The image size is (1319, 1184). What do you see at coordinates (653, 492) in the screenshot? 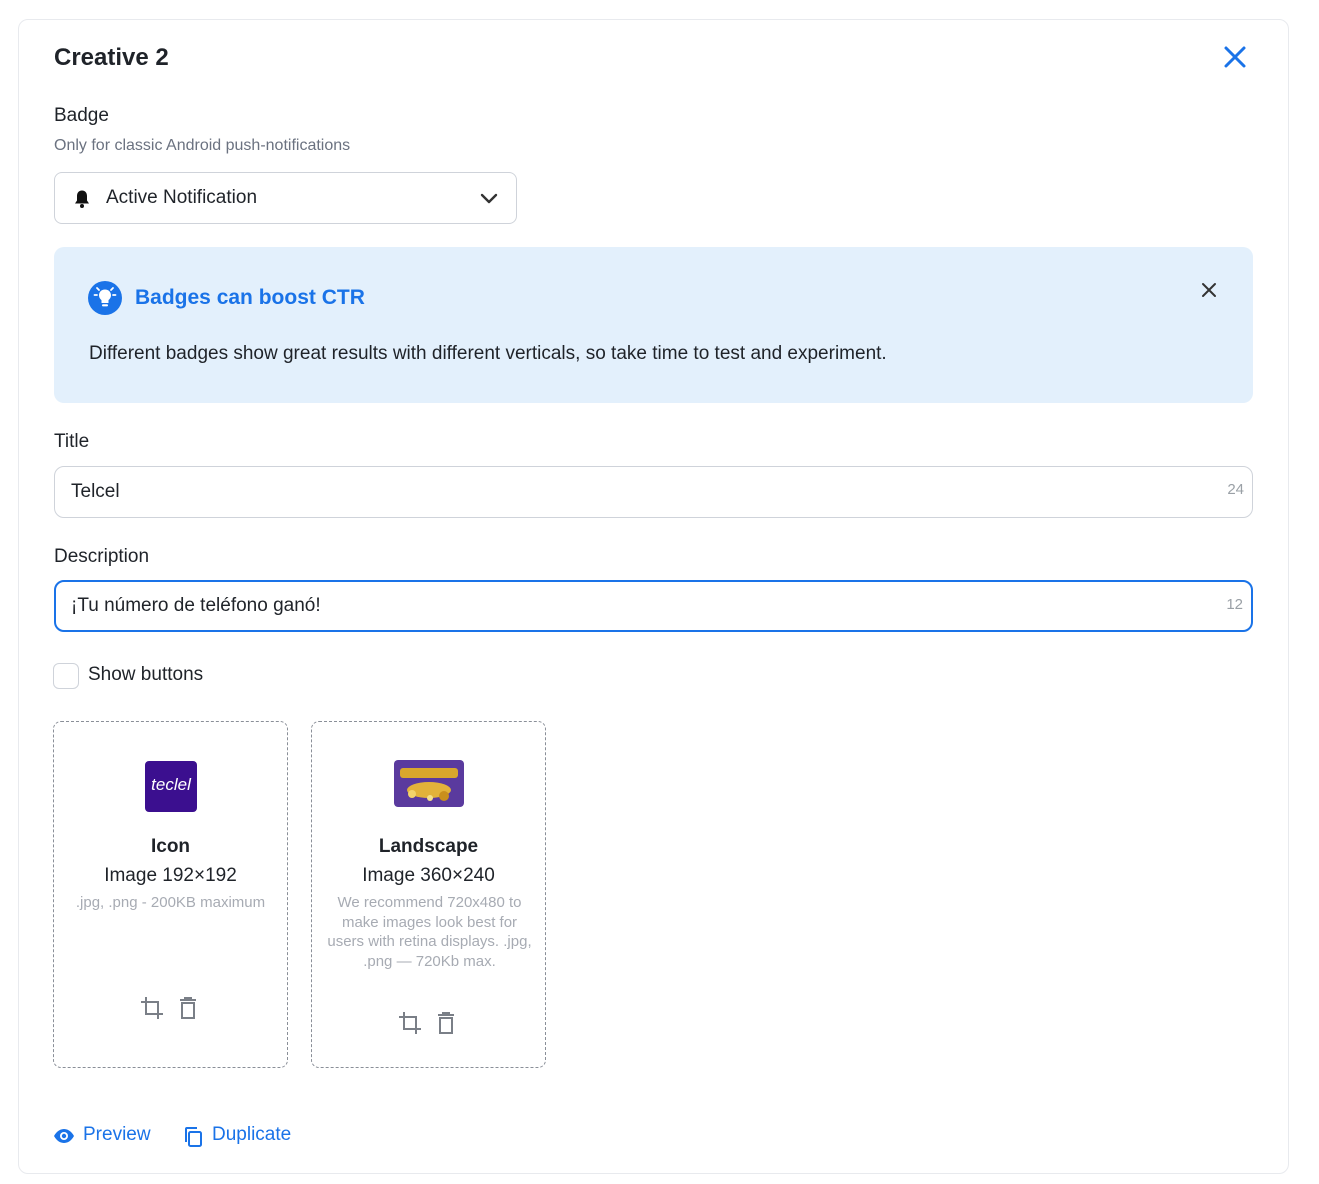
I see `title-input: Telcel 24` at bounding box center [653, 492].